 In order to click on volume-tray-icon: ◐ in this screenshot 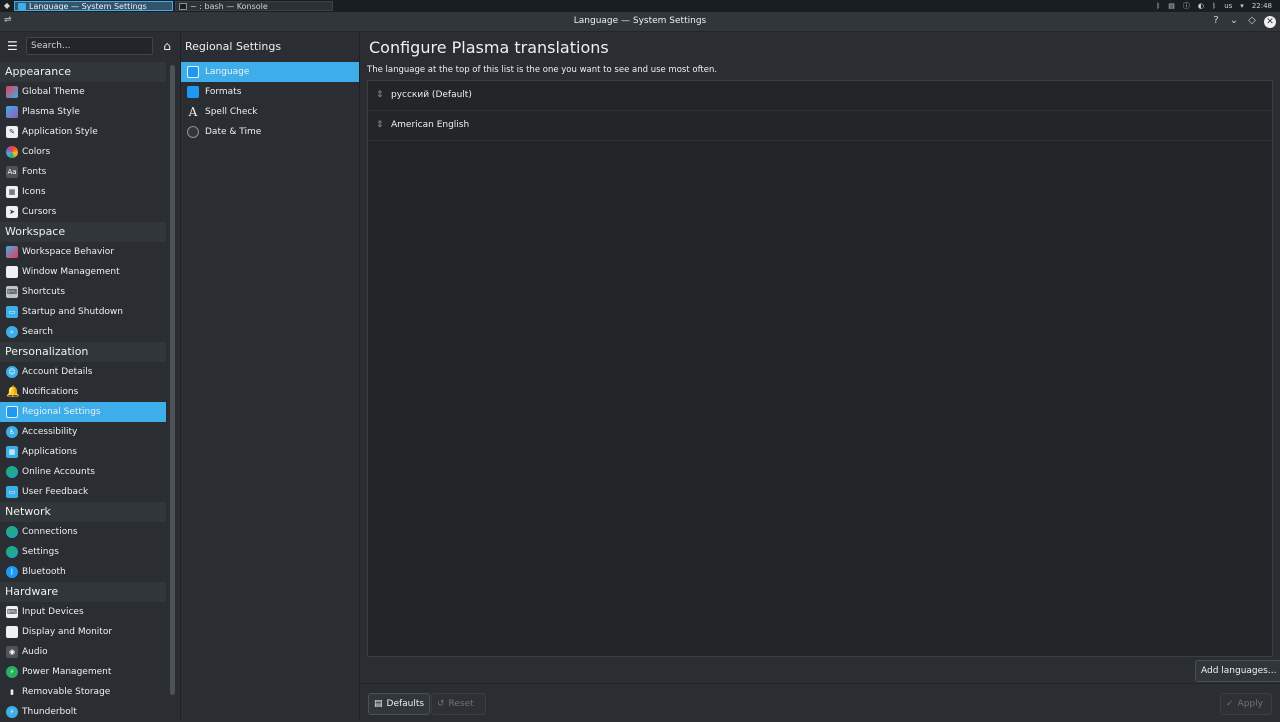, I will do `click(1201, 6)`.